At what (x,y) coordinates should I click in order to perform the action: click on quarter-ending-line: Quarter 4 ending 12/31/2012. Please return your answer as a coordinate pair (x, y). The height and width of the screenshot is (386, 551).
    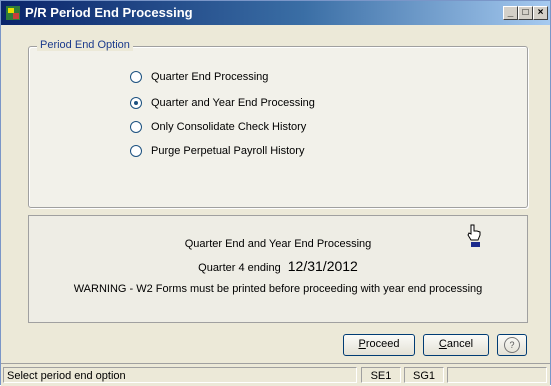
    Looking at the image, I should click on (278, 266).